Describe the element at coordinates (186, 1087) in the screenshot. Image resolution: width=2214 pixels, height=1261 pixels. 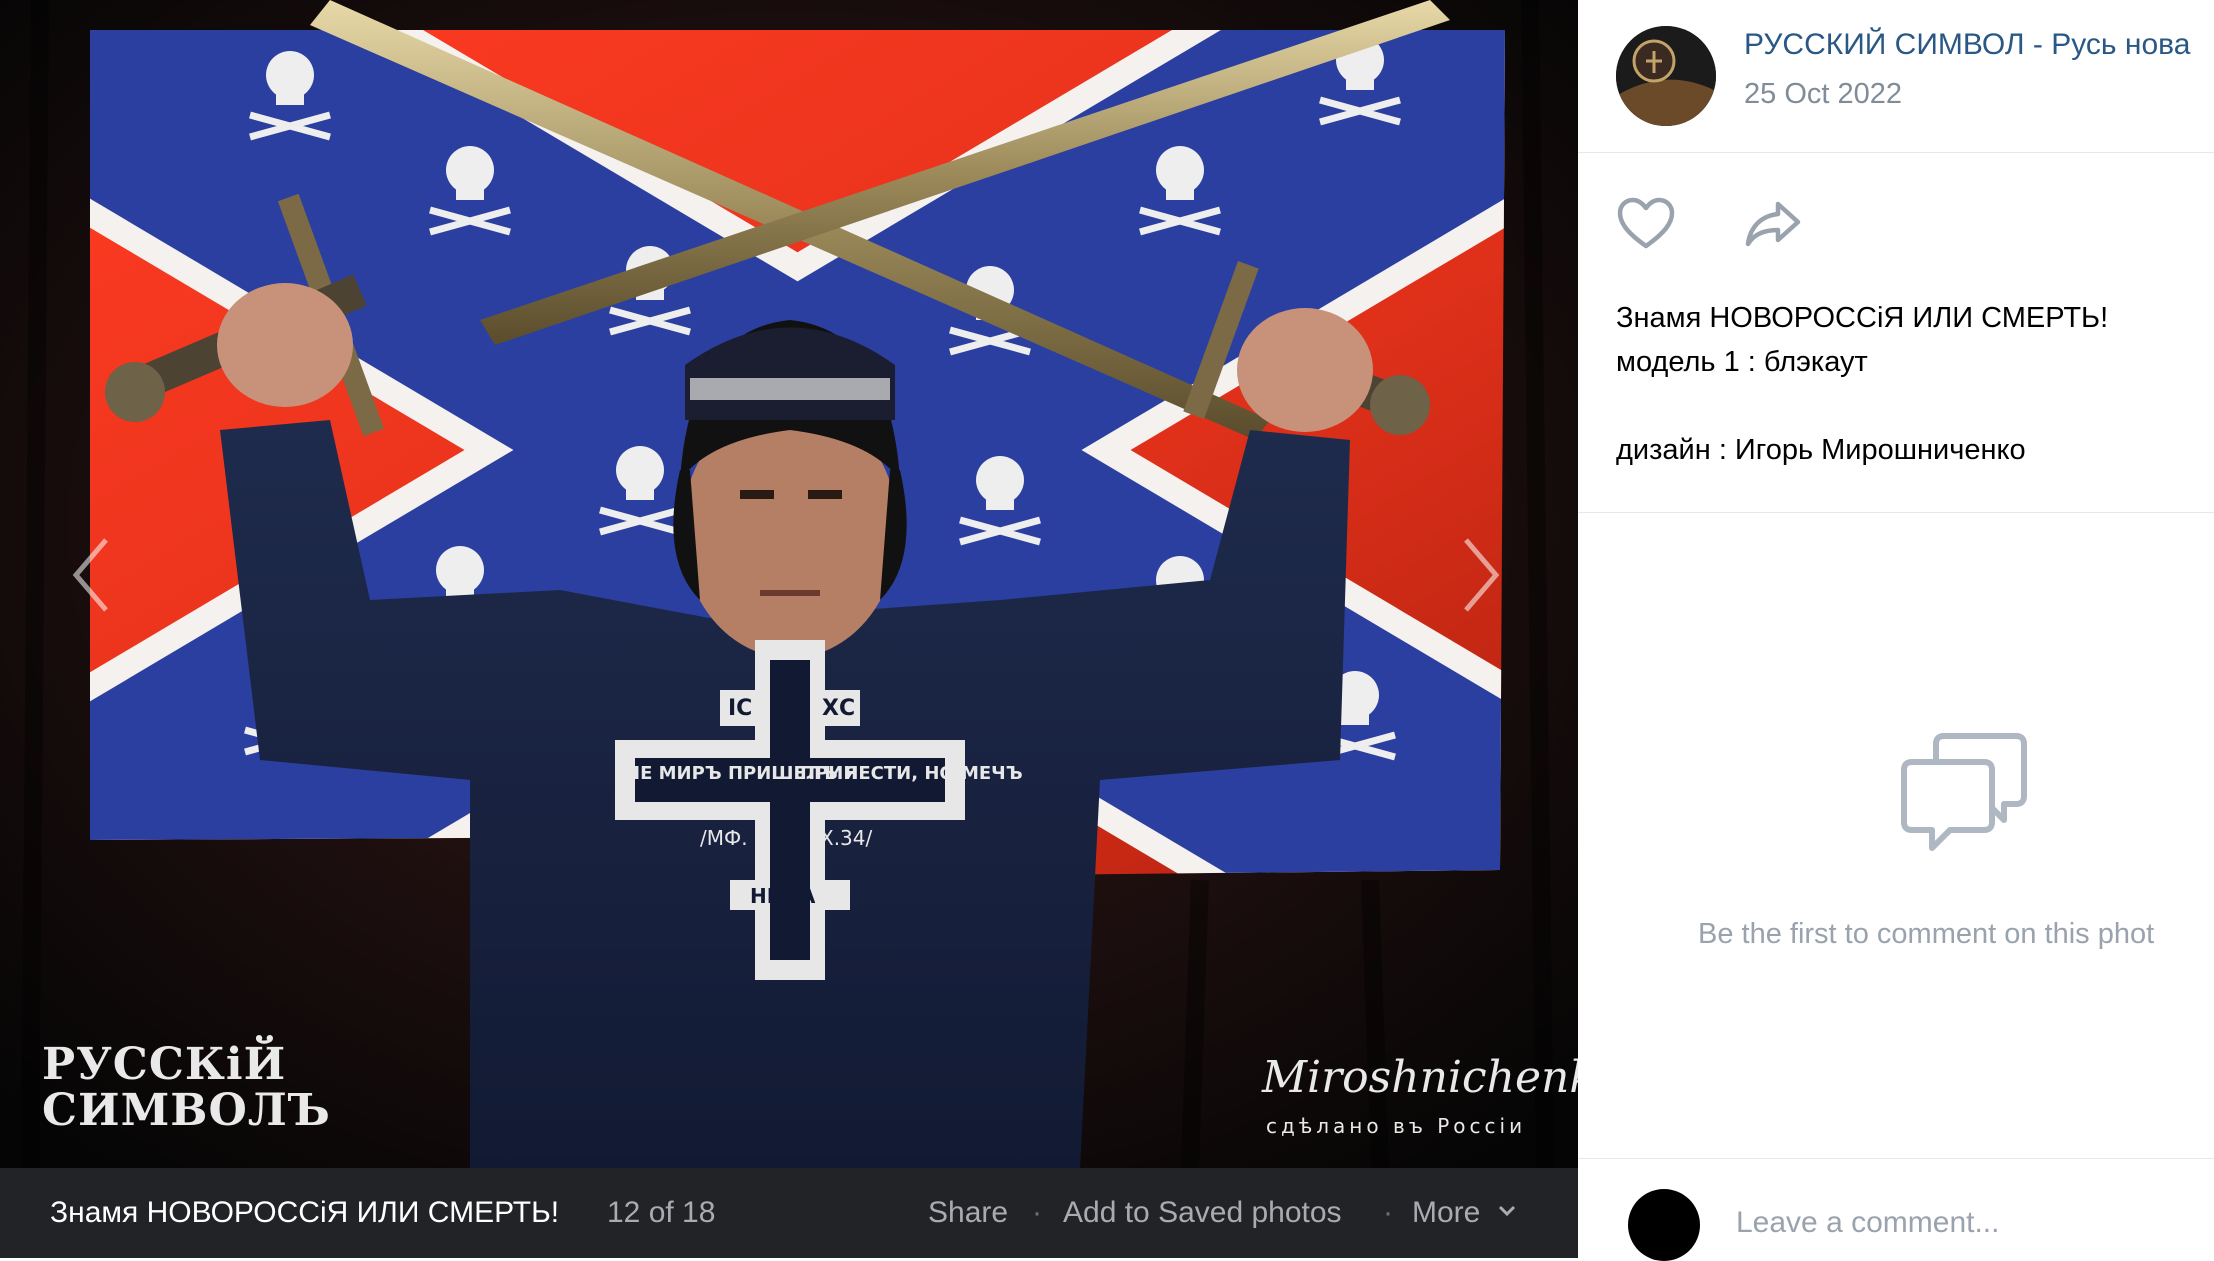
I see `watermark-russkiy-simvol: РУССКіЙ СИМВОЛЪ` at that location.